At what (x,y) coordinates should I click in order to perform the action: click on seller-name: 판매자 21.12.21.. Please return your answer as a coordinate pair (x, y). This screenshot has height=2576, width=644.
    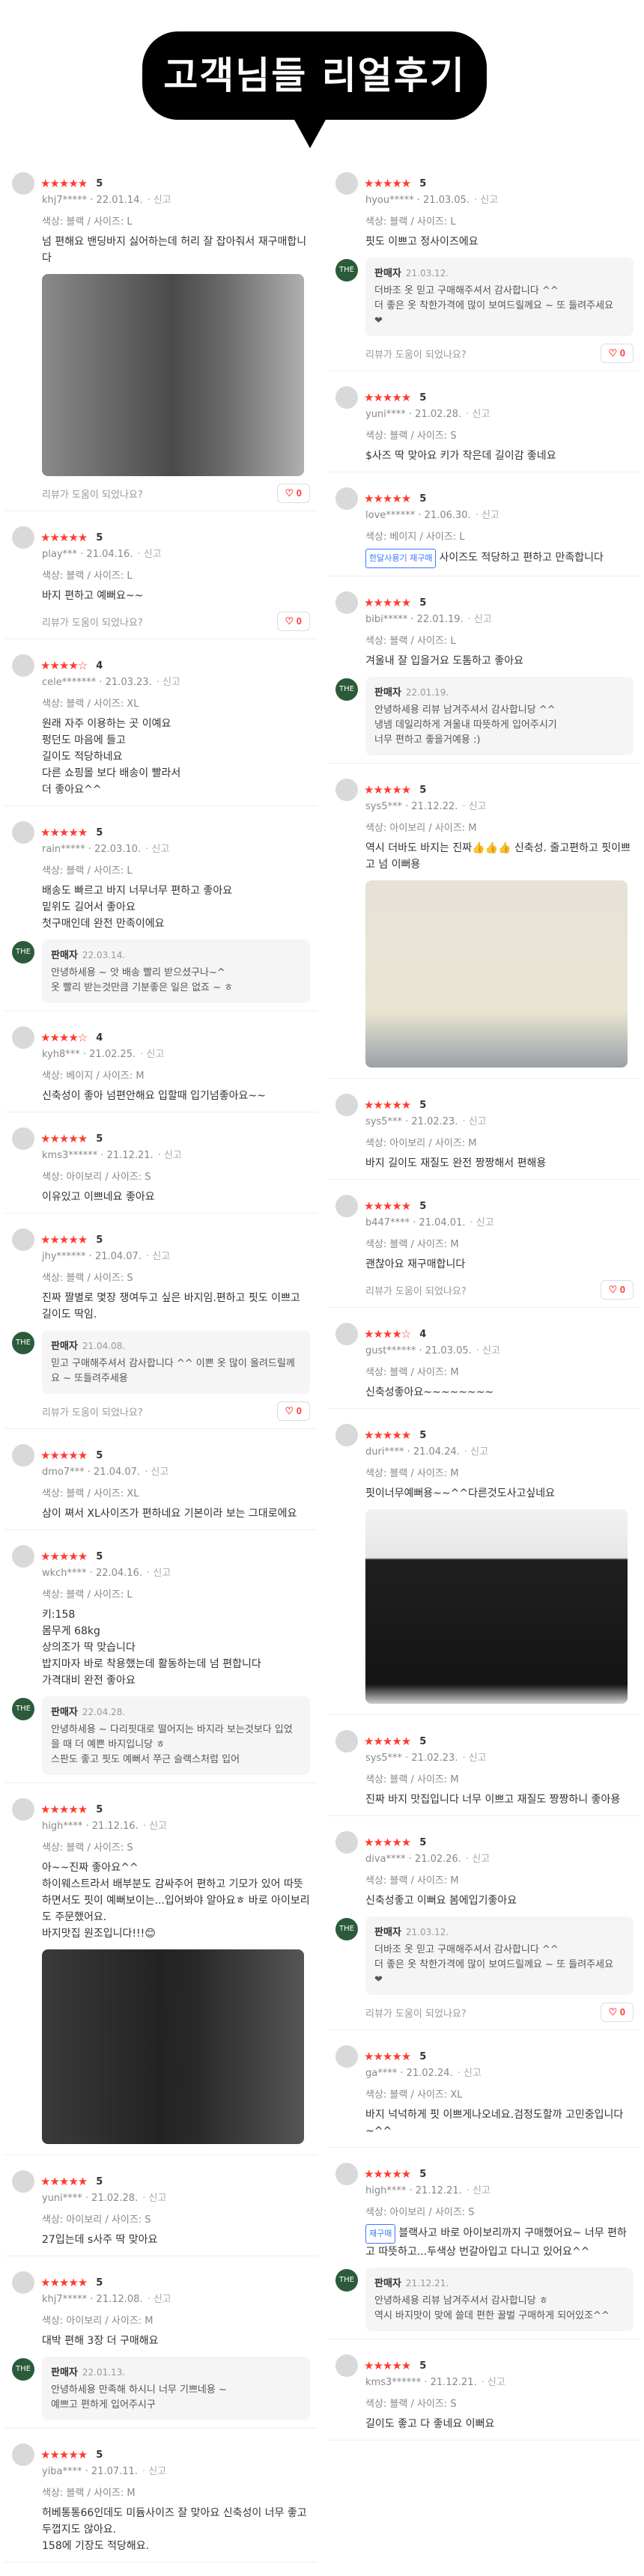
    Looking at the image, I should click on (411, 2283).